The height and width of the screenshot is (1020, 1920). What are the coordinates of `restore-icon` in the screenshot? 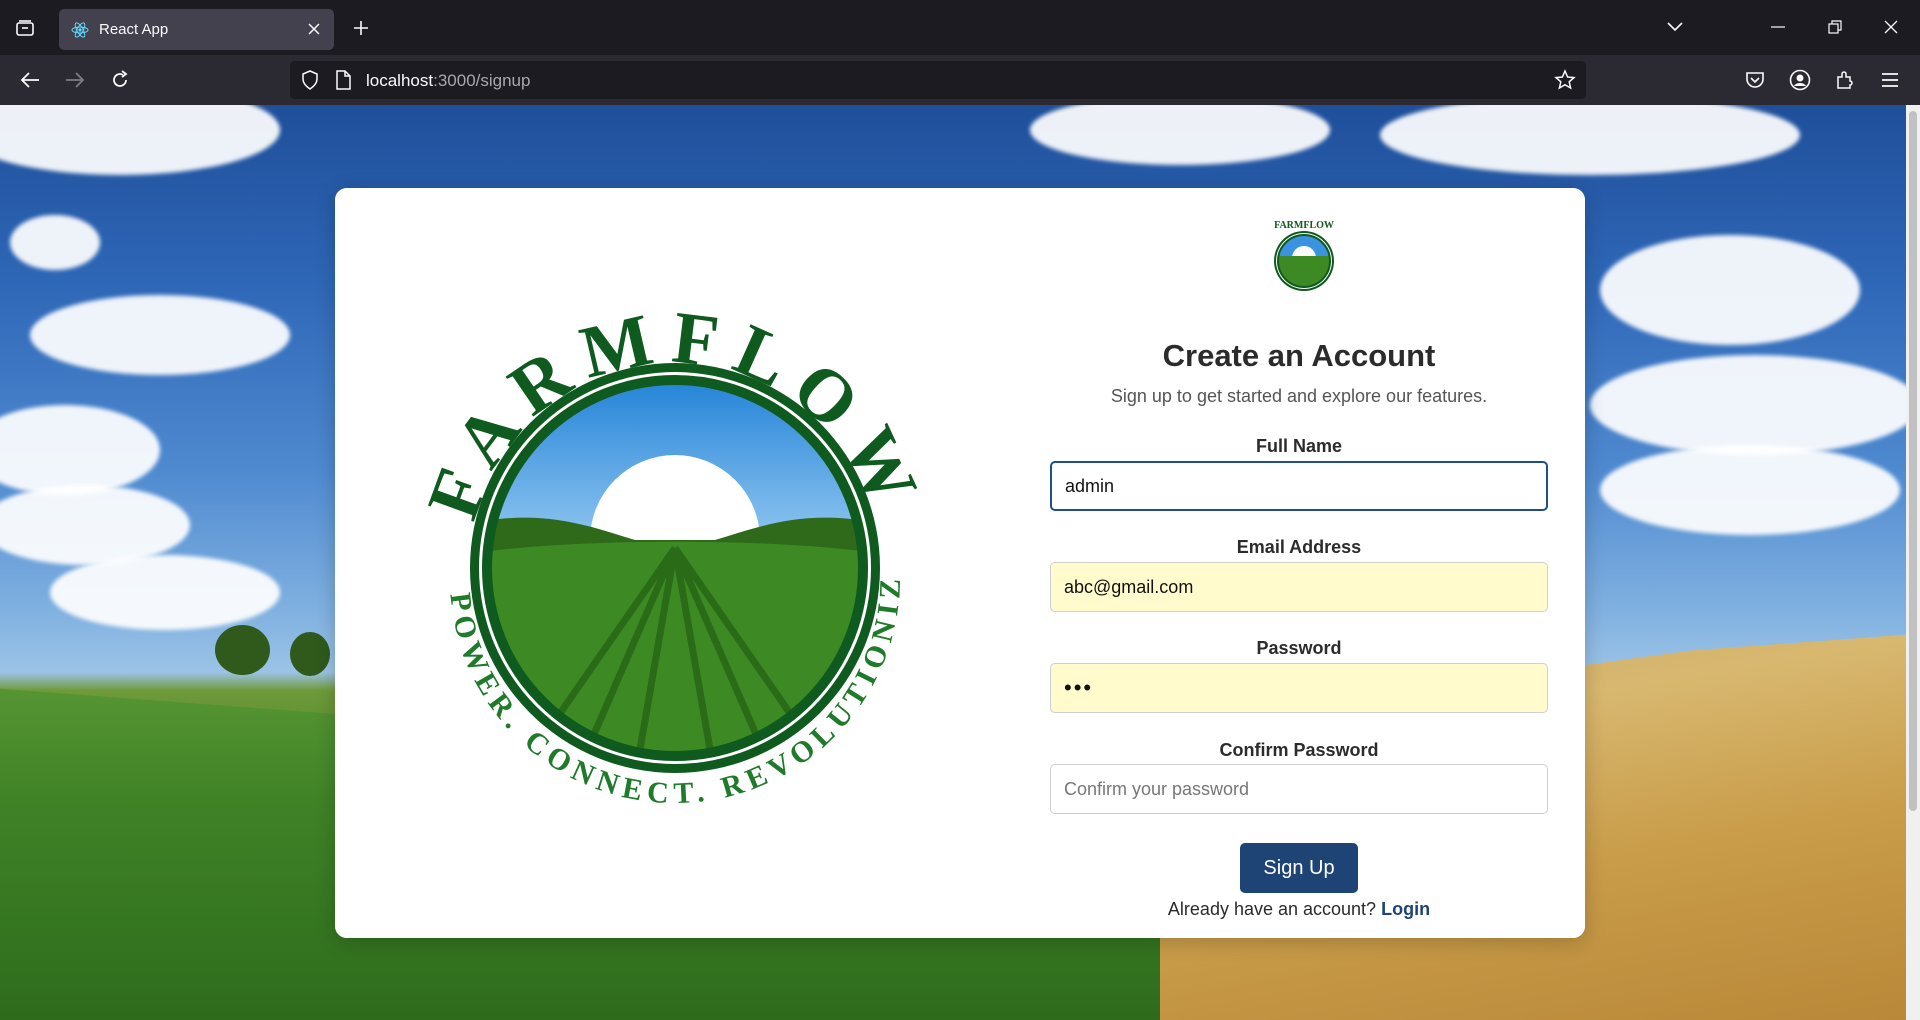 It's located at (1835, 27).